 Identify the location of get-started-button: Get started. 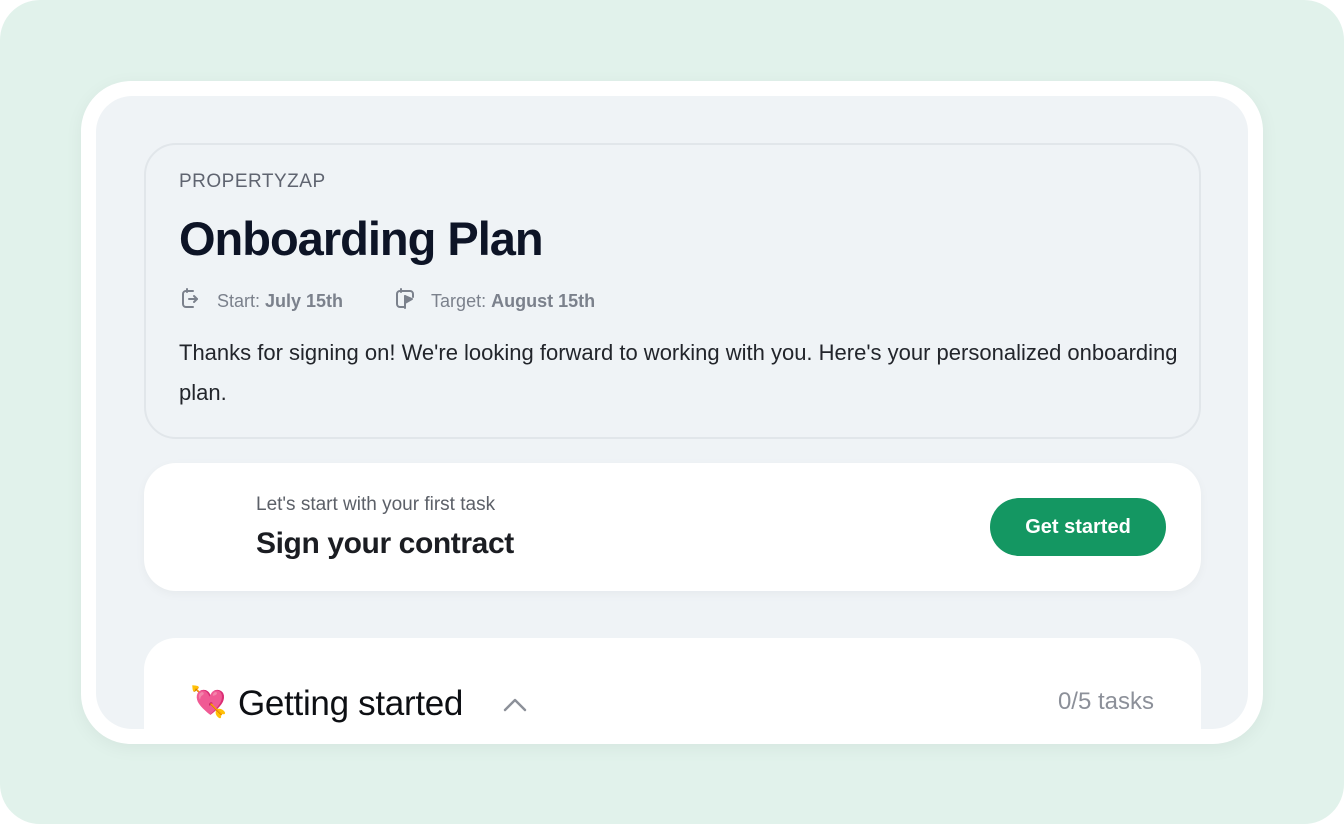
(1078, 527).